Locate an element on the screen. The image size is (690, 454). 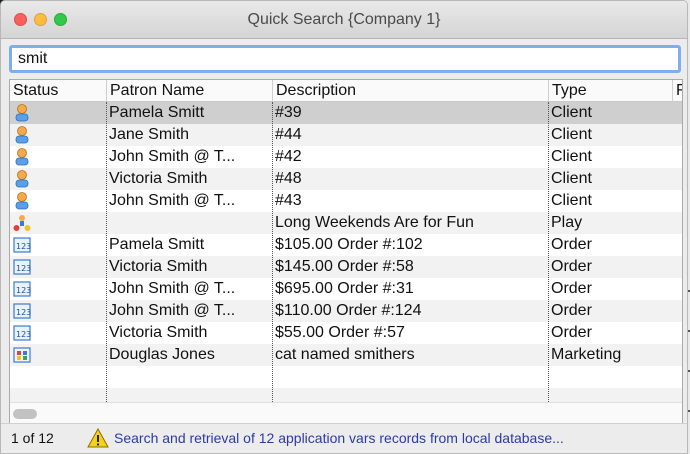
result-count: 1 of 12 is located at coordinates (32, 438).